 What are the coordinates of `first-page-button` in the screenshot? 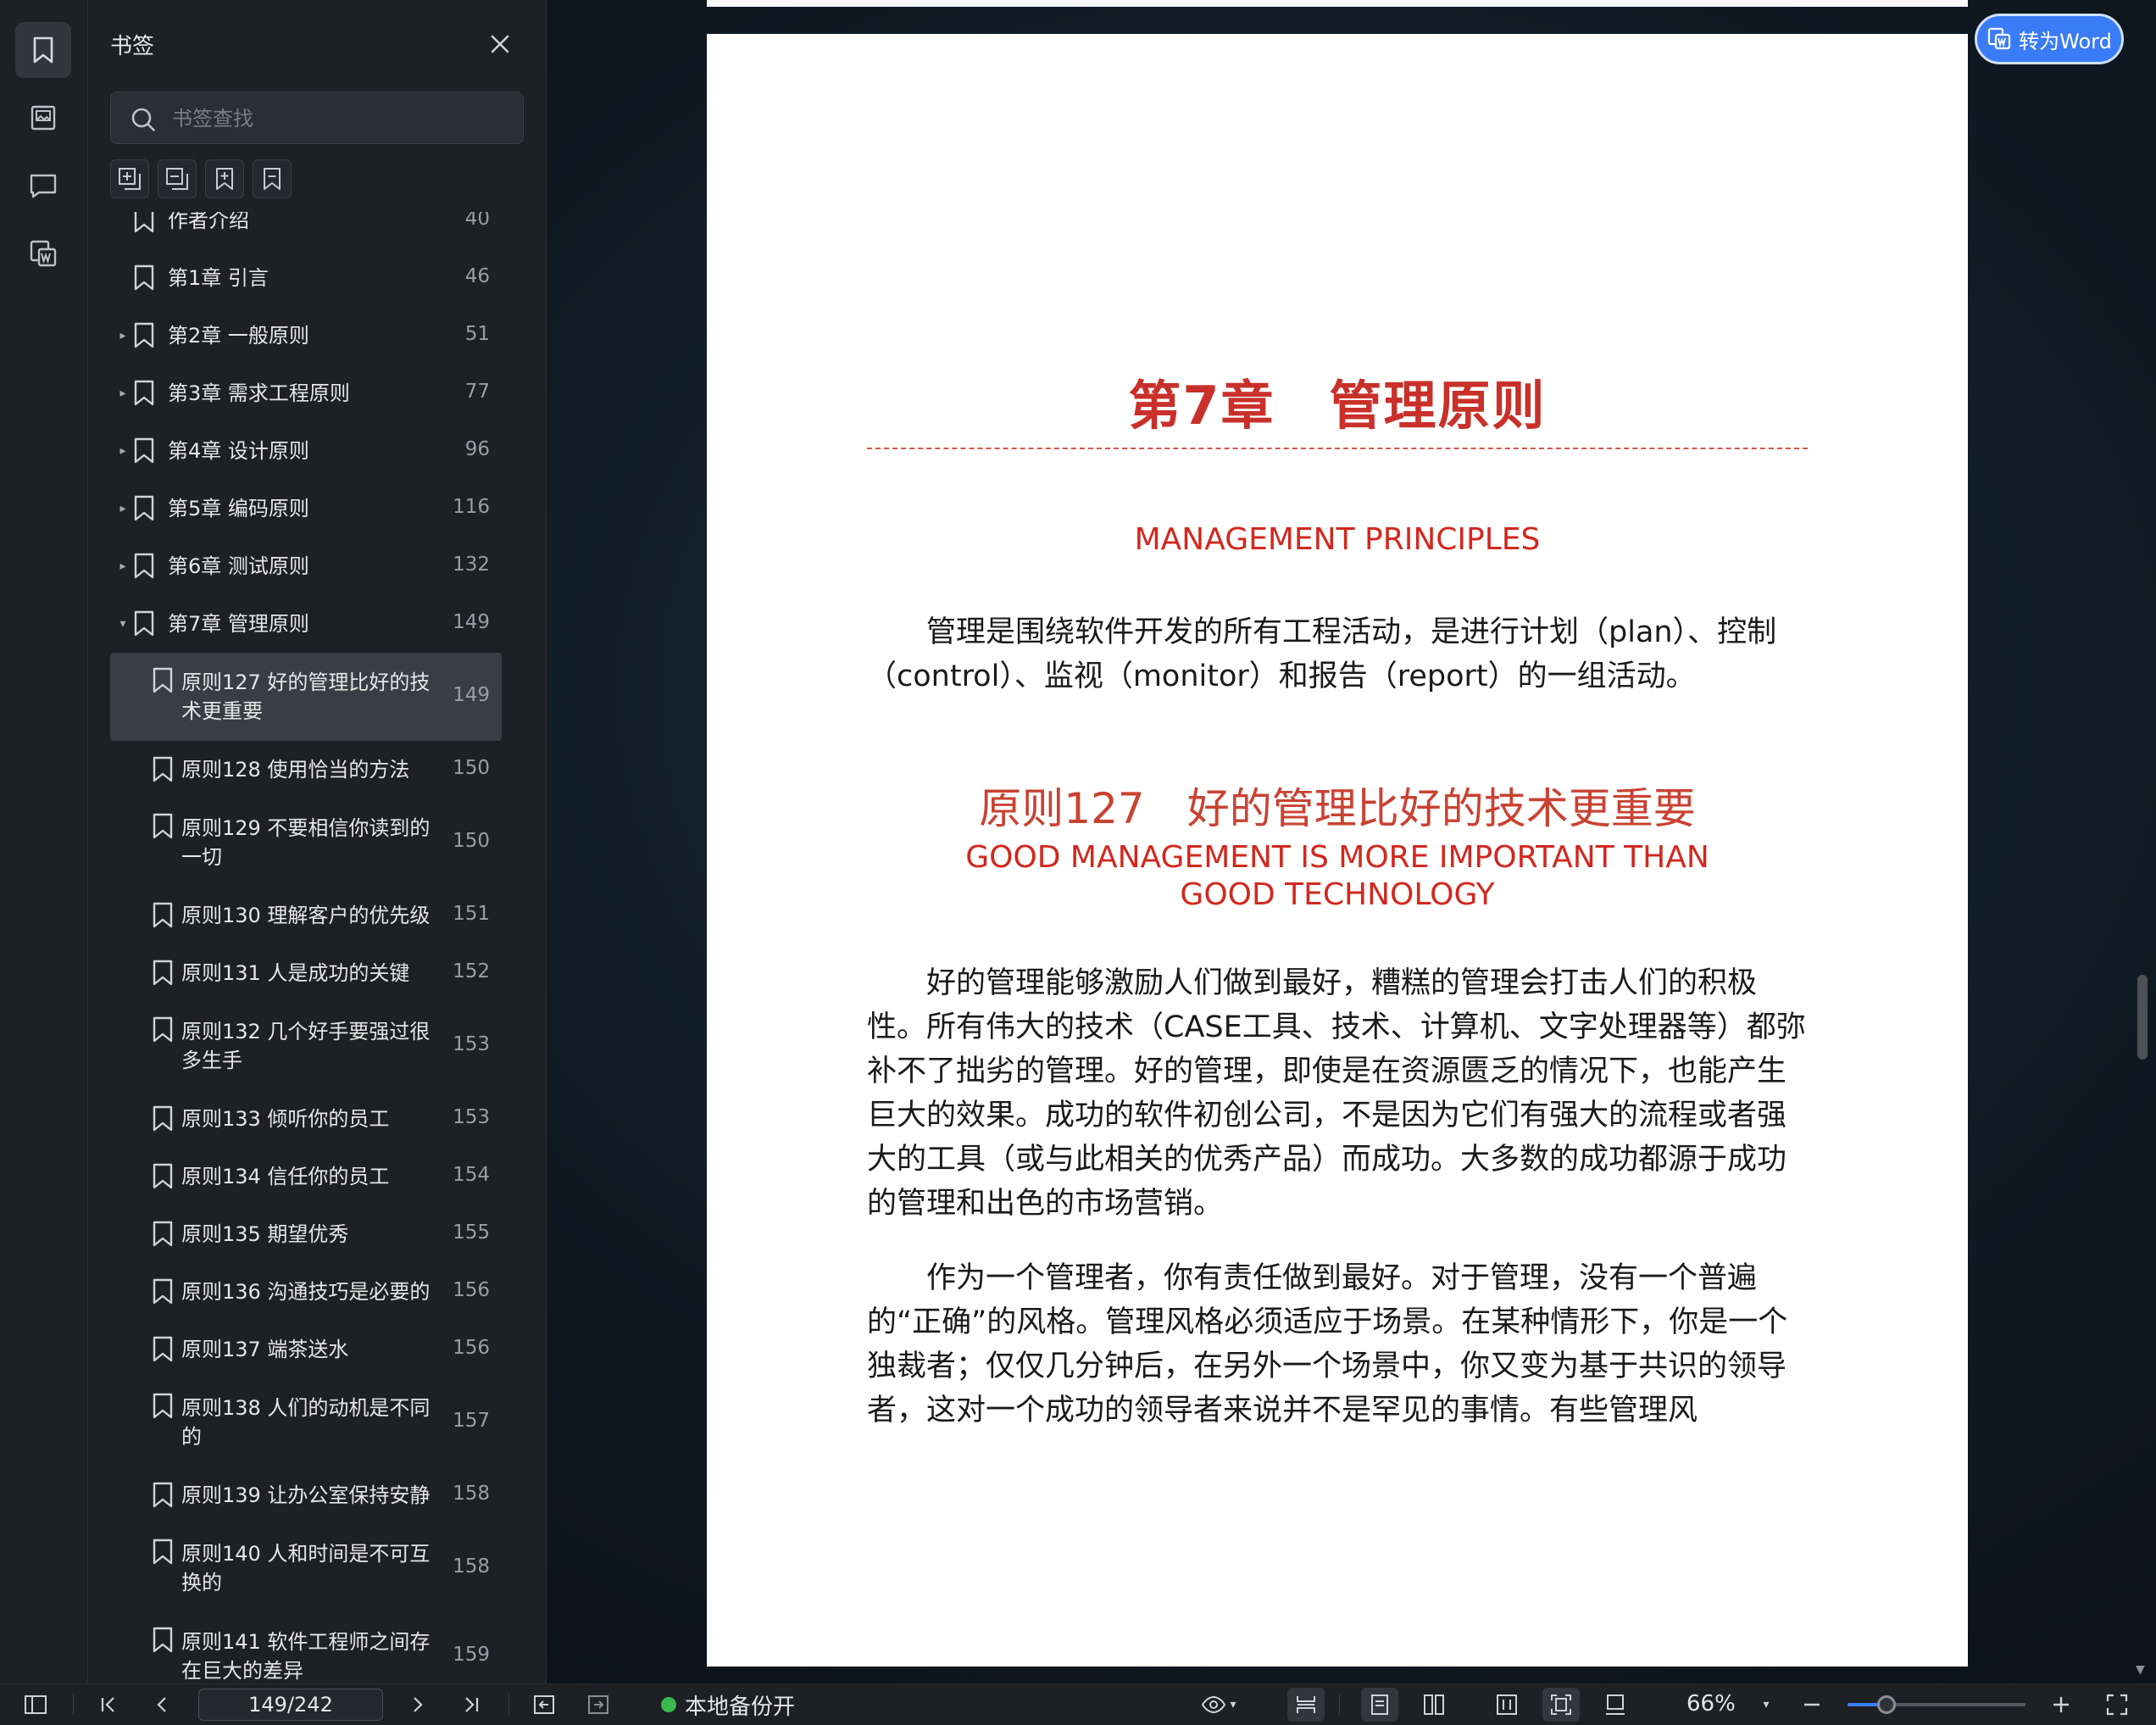 It's located at (108, 1704).